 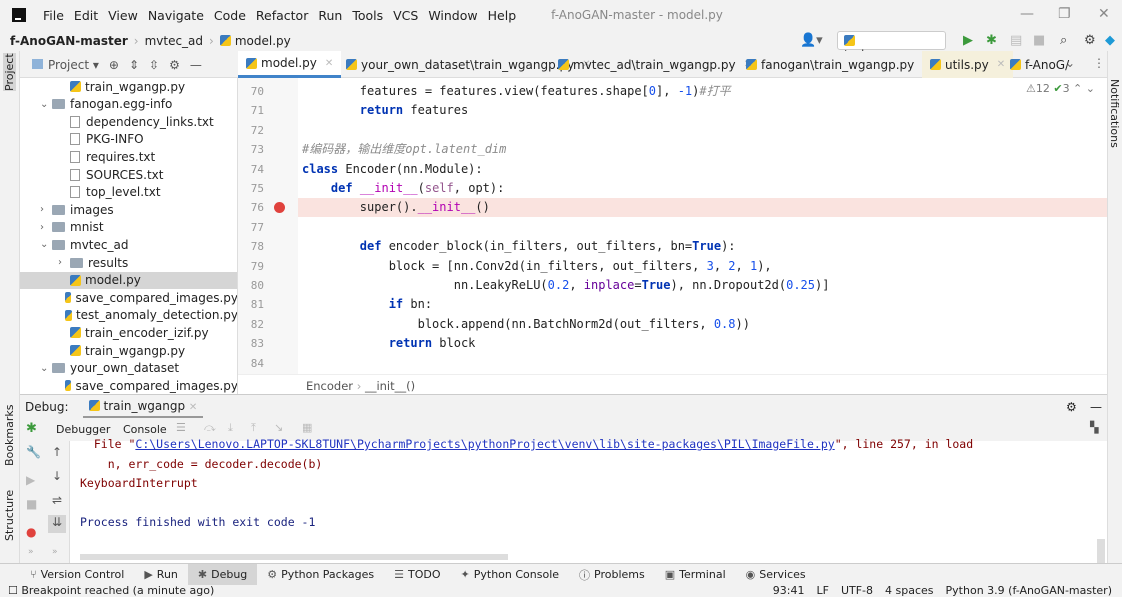 I want to click on tree-item: ⌄ fanogan.egg-info, so click(x=128, y=104).